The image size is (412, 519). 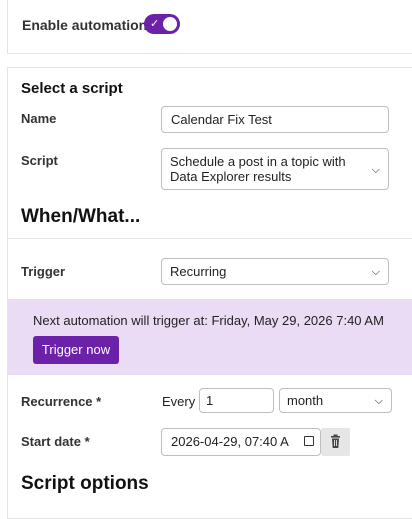 What do you see at coordinates (210, 238) in the screenshot?
I see `section-divider` at bounding box center [210, 238].